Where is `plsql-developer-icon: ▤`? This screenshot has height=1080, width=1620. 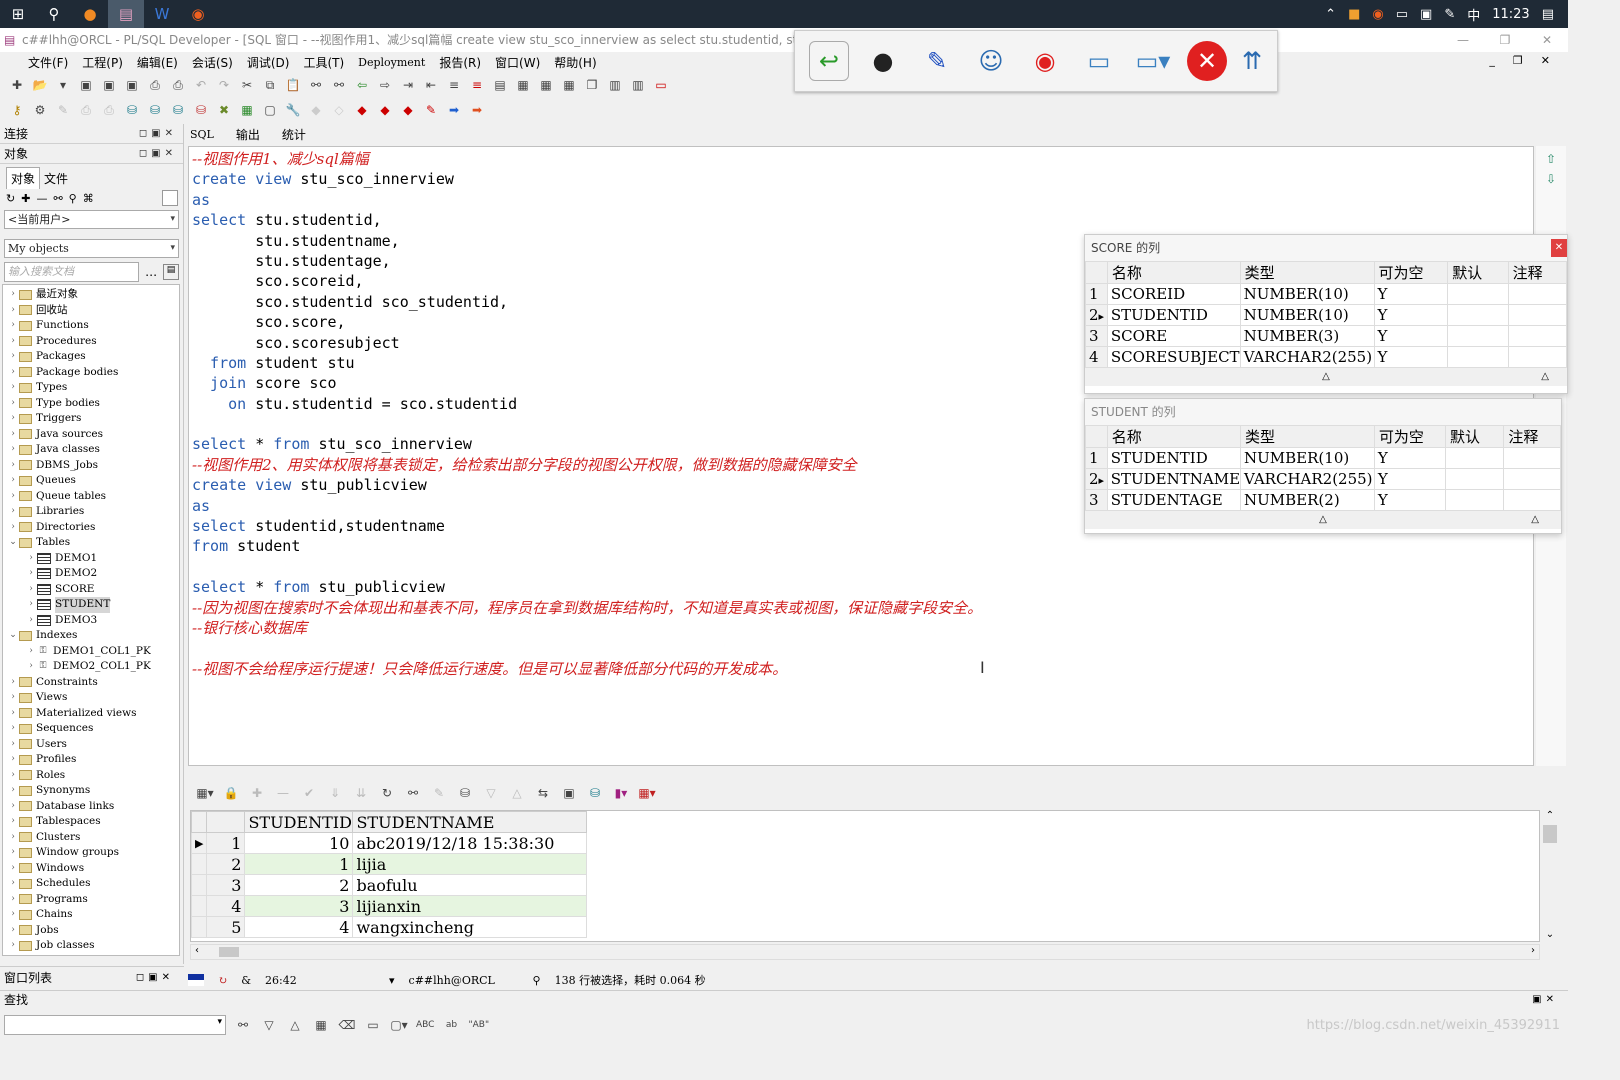 plsql-developer-icon: ▤ is located at coordinates (126, 14).